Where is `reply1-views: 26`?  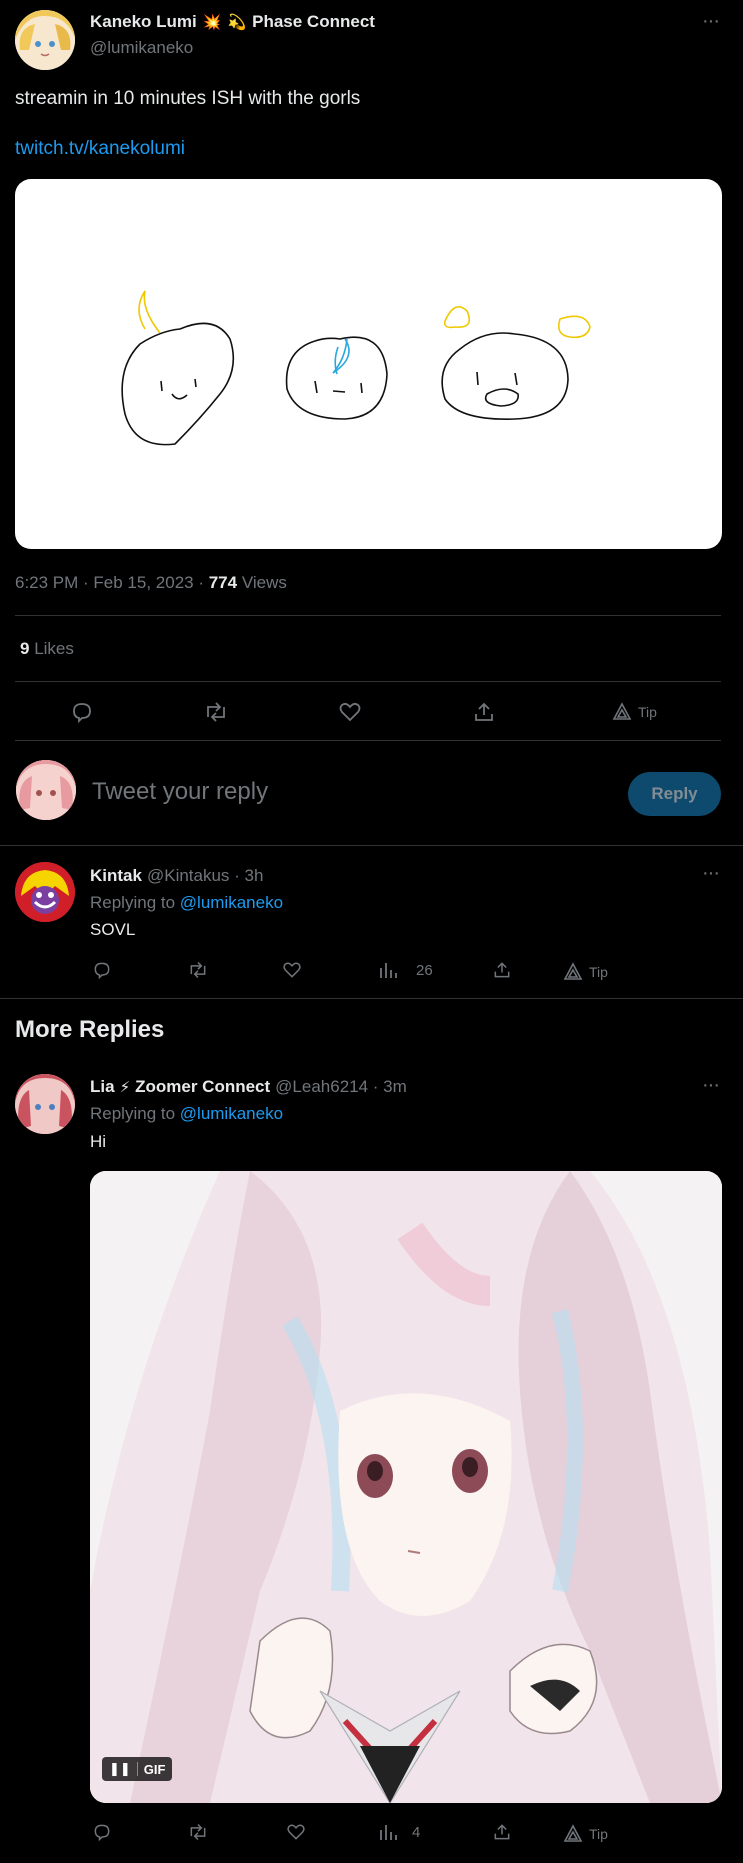 reply1-views: 26 is located at coordinates (424, 970).